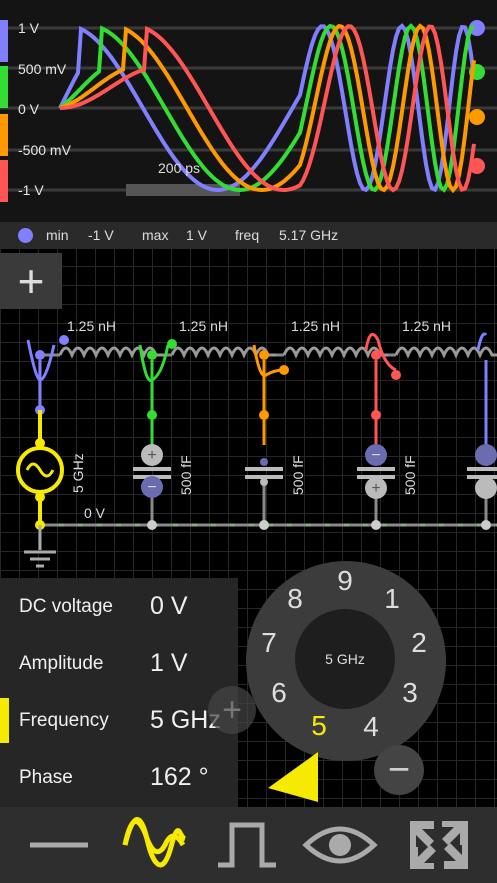  Describe the element at coordinates (186, 475) in the screenshot. I see `capacitor-label-1: 500 fF` at that location.